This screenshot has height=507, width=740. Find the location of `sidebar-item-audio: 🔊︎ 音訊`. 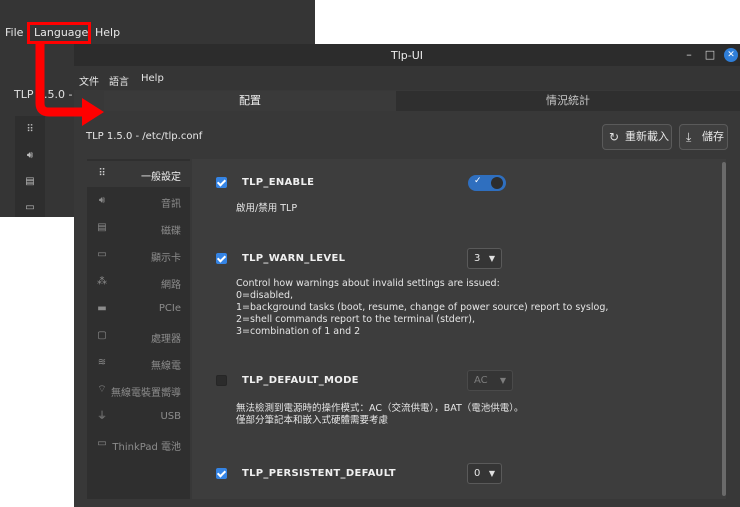

sidebar-item-audio: 🔊︎ 音訊 is located at coordinates (138, 201).